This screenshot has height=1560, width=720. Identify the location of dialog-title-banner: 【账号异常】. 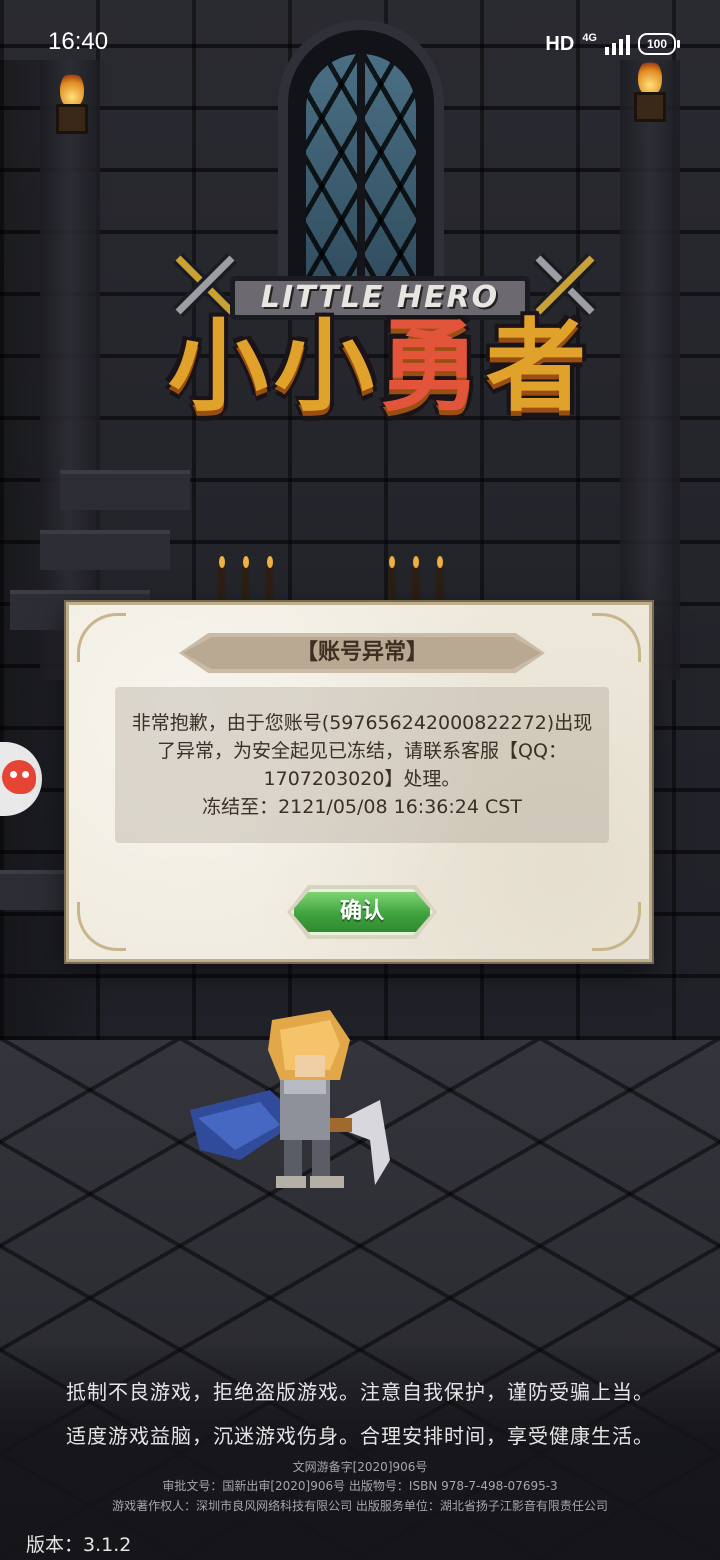
(362, 653).